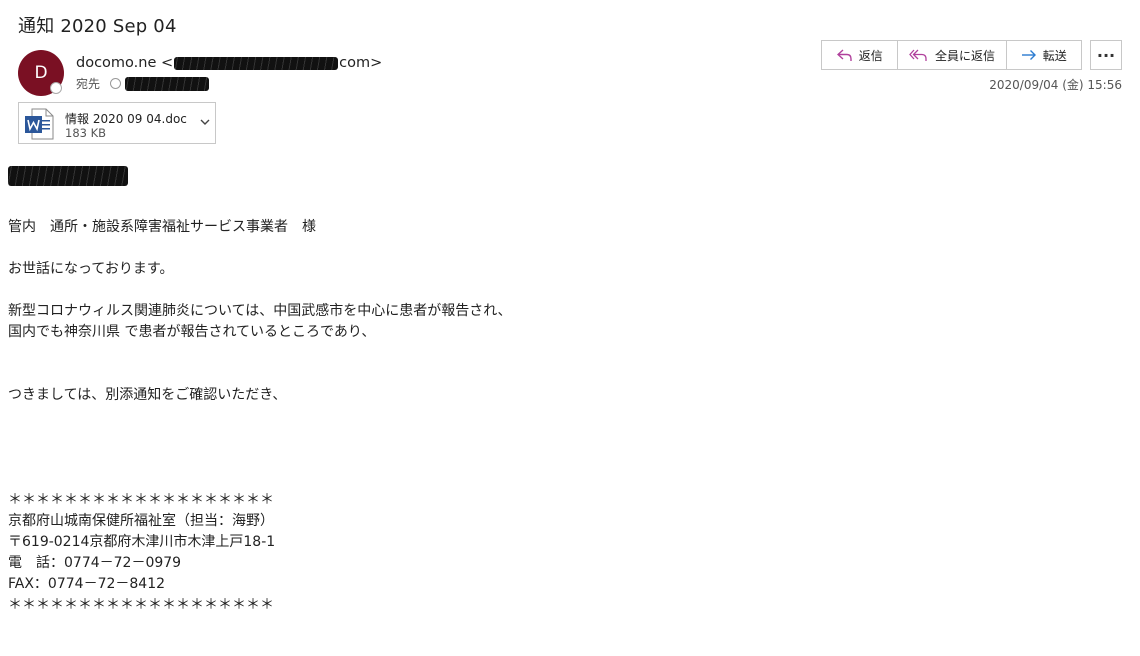 The width and height of the screenshot is (1140, 656). Describe the element at coordinates (361, 63) in the screenshot. I see `sender-name-suffix: com>` at that location.